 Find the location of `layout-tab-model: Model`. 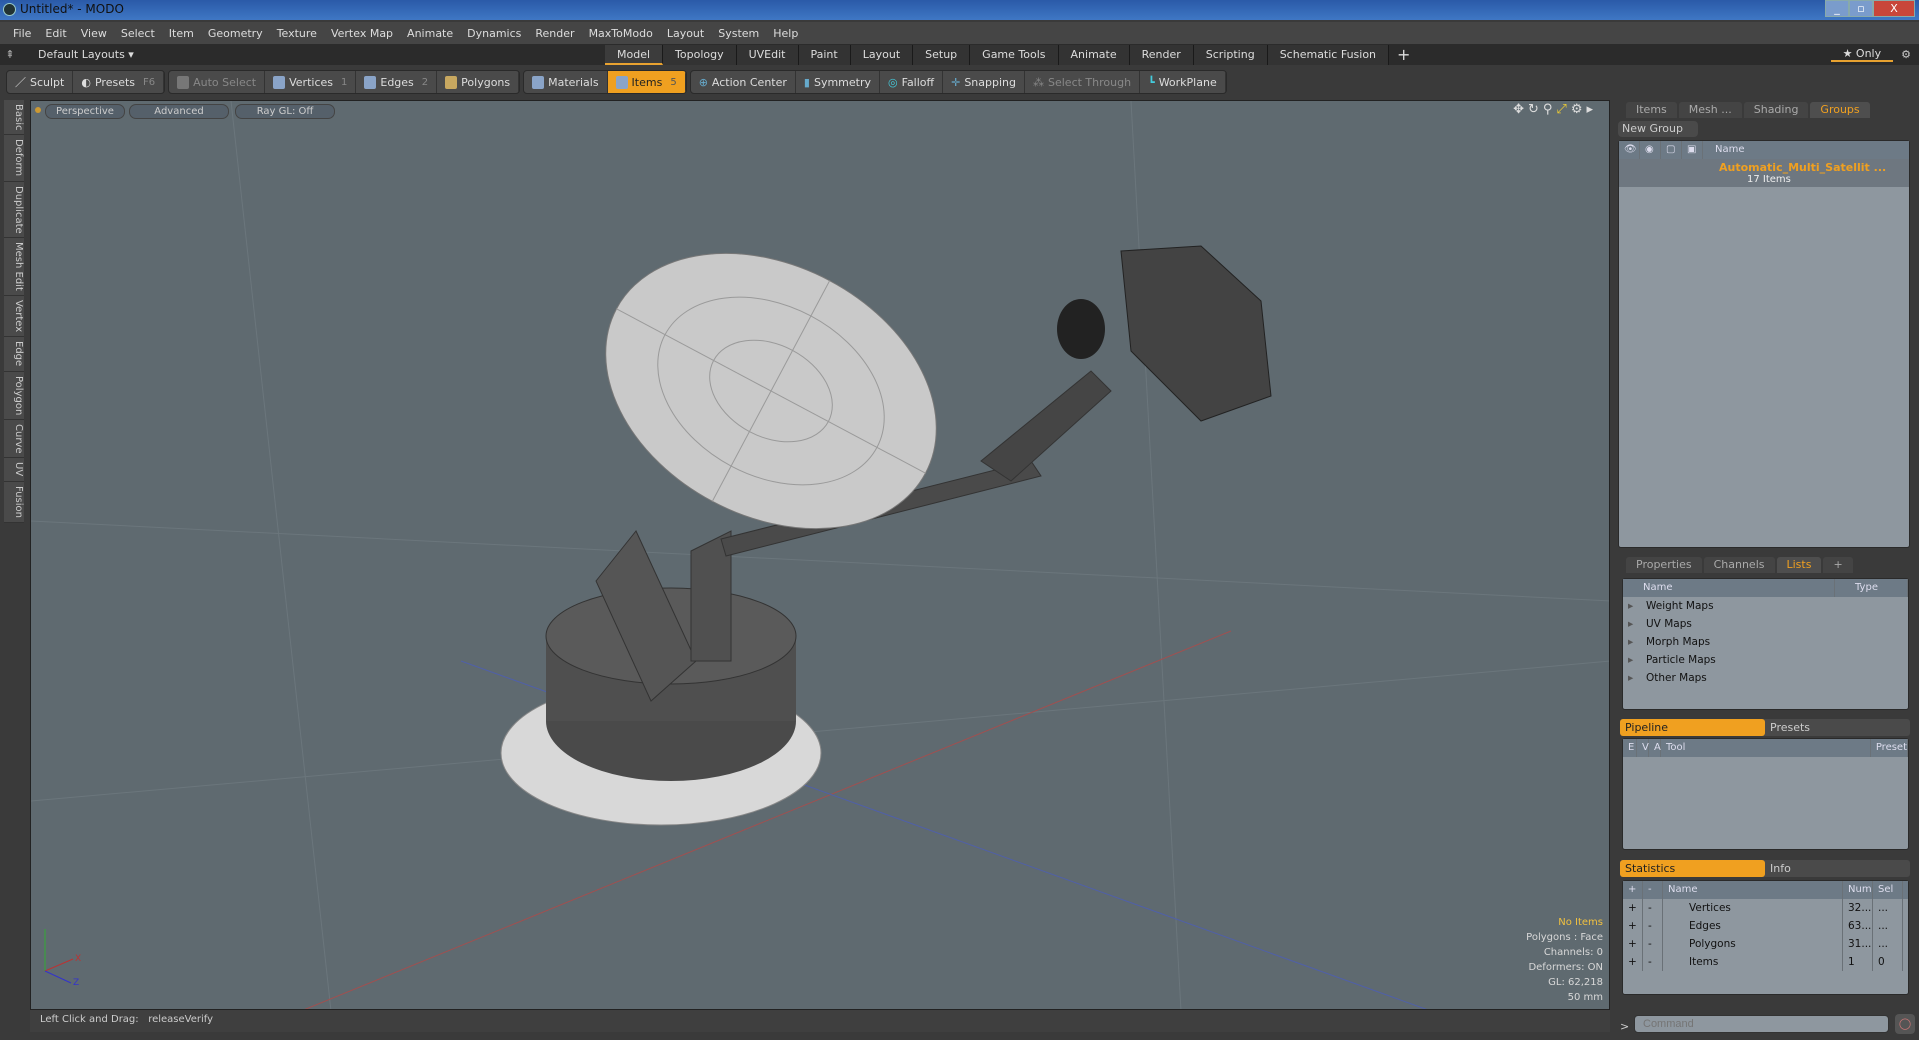

layout-tab-model: Model is located at coordinates (634, 54).